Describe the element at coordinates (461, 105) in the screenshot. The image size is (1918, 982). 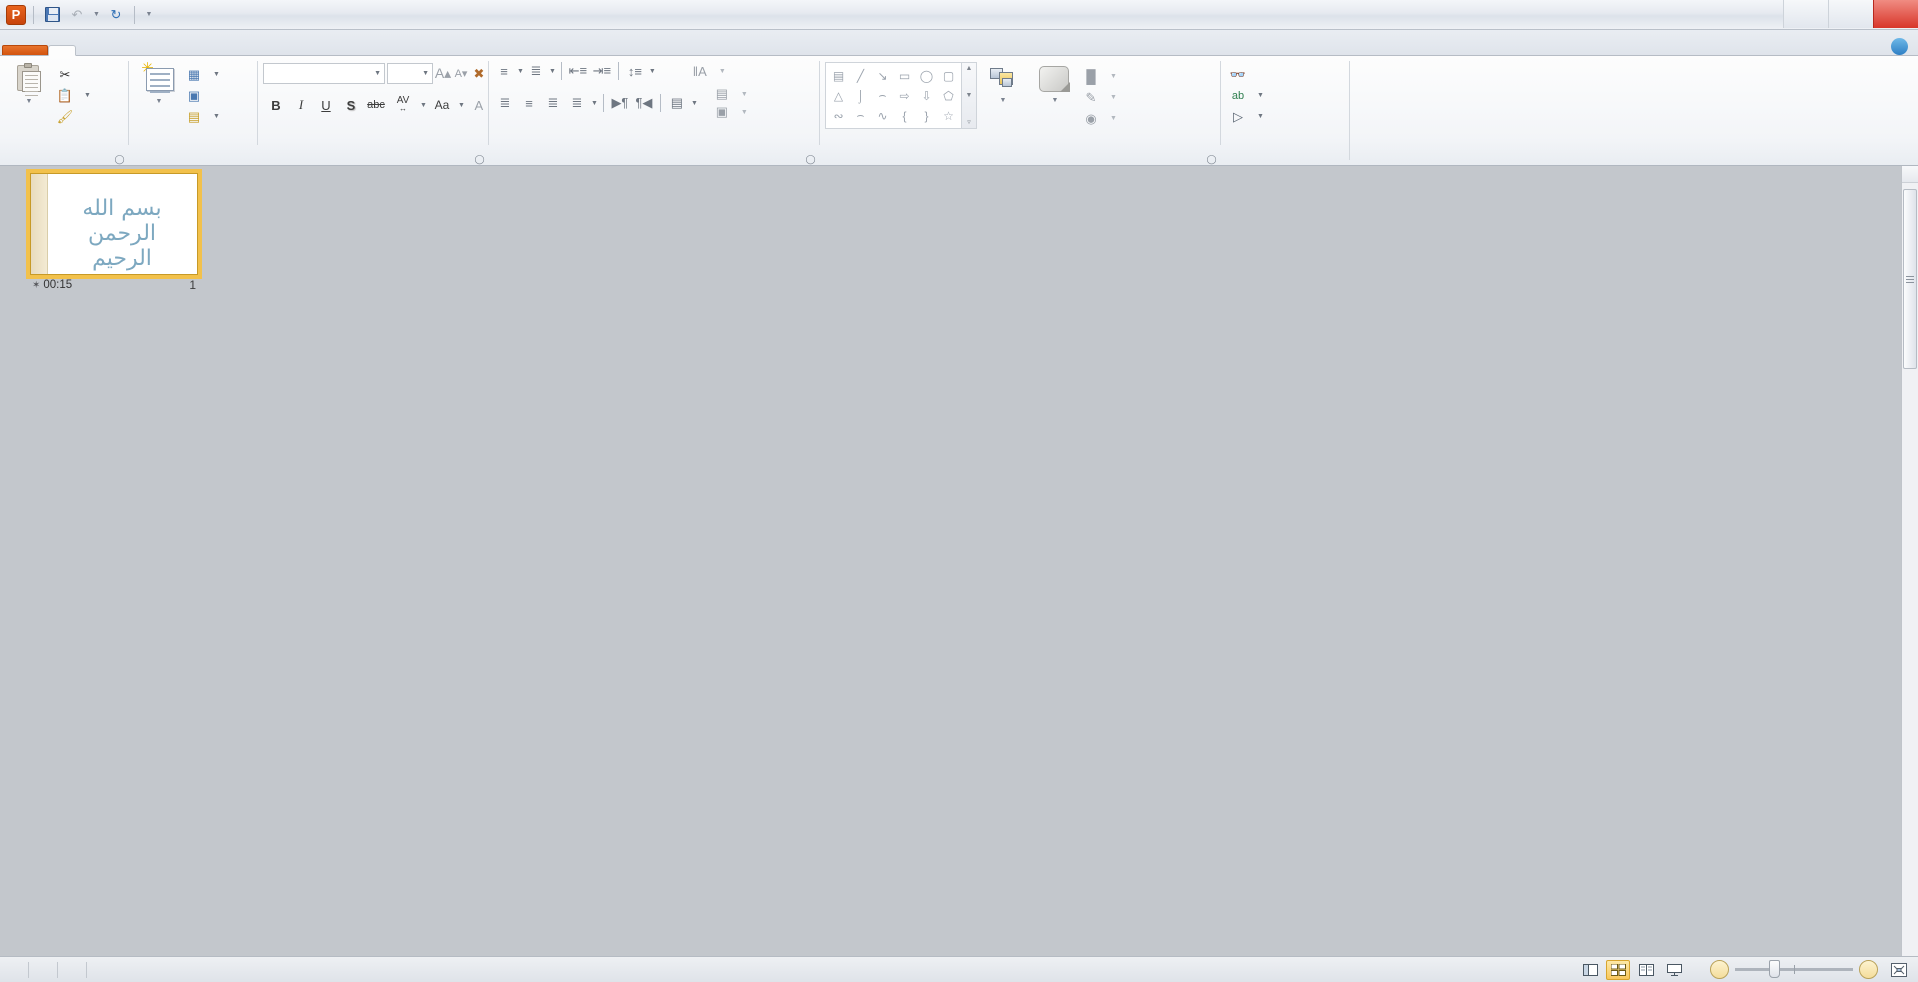
I see `change-case-caret: ▼` at that location.